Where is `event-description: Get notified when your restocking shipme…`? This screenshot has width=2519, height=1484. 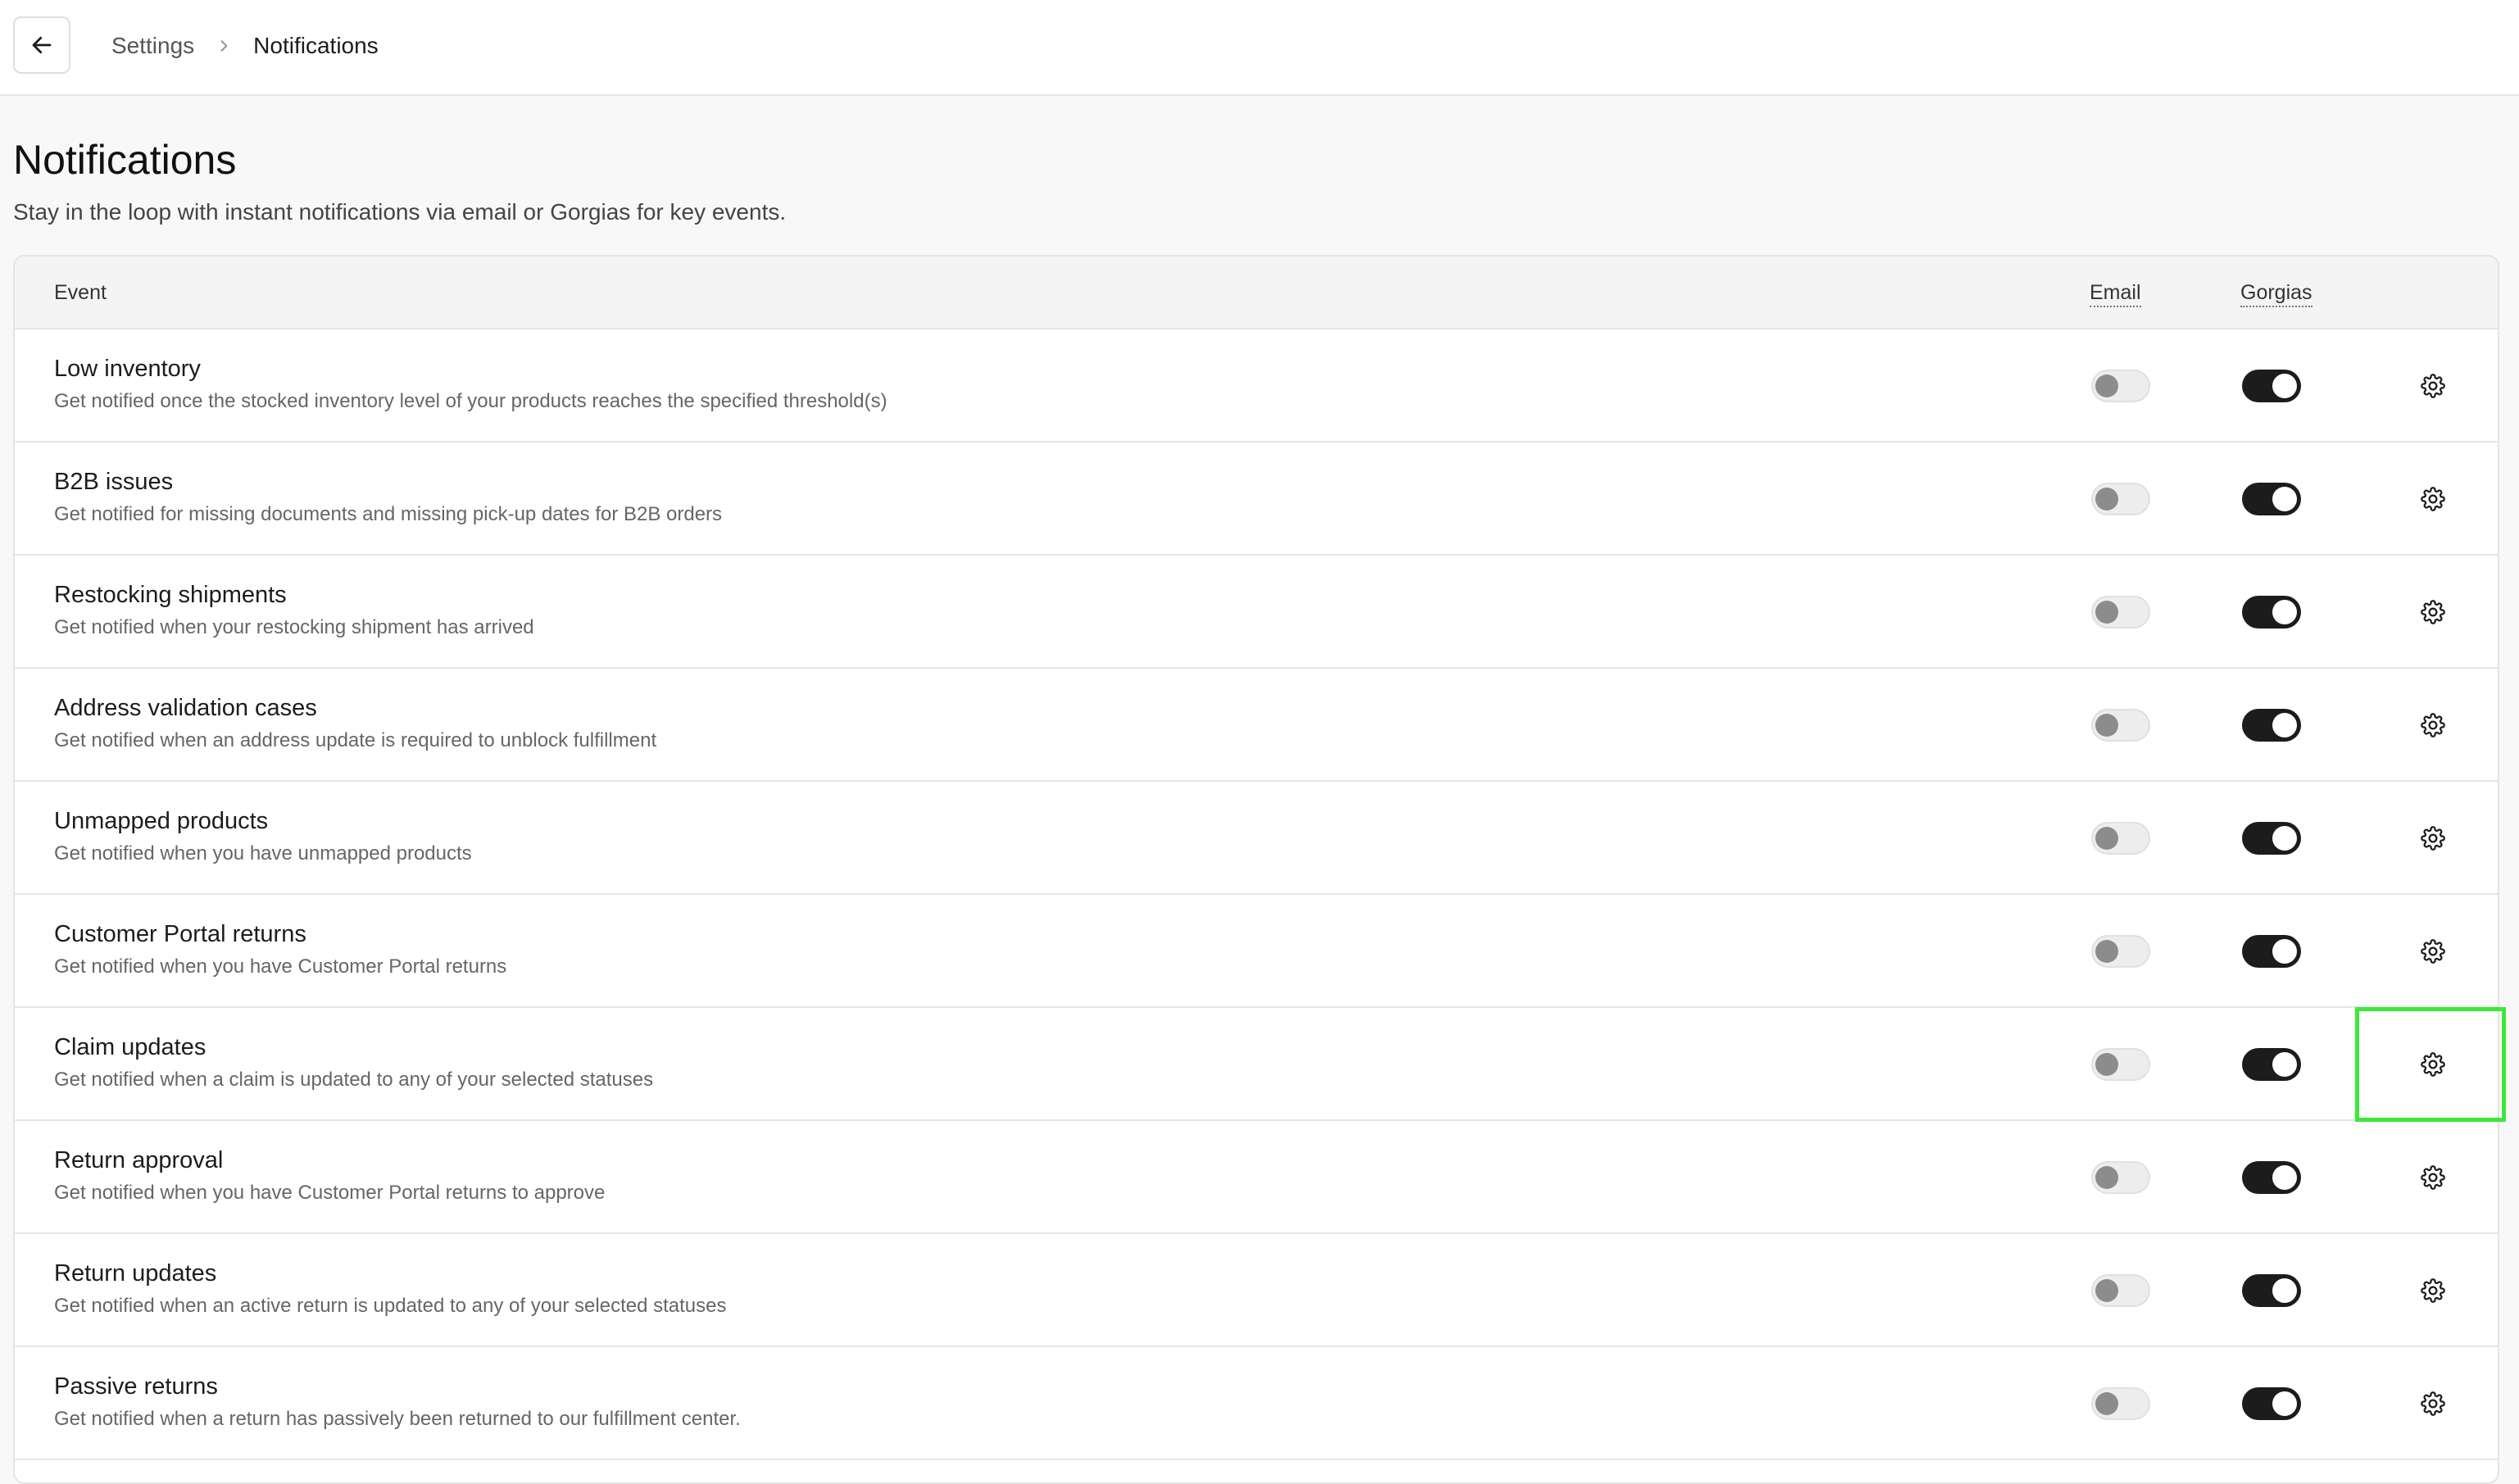 event-description: Get notified when your restocking shipme… is located at coordinates (294, 627).